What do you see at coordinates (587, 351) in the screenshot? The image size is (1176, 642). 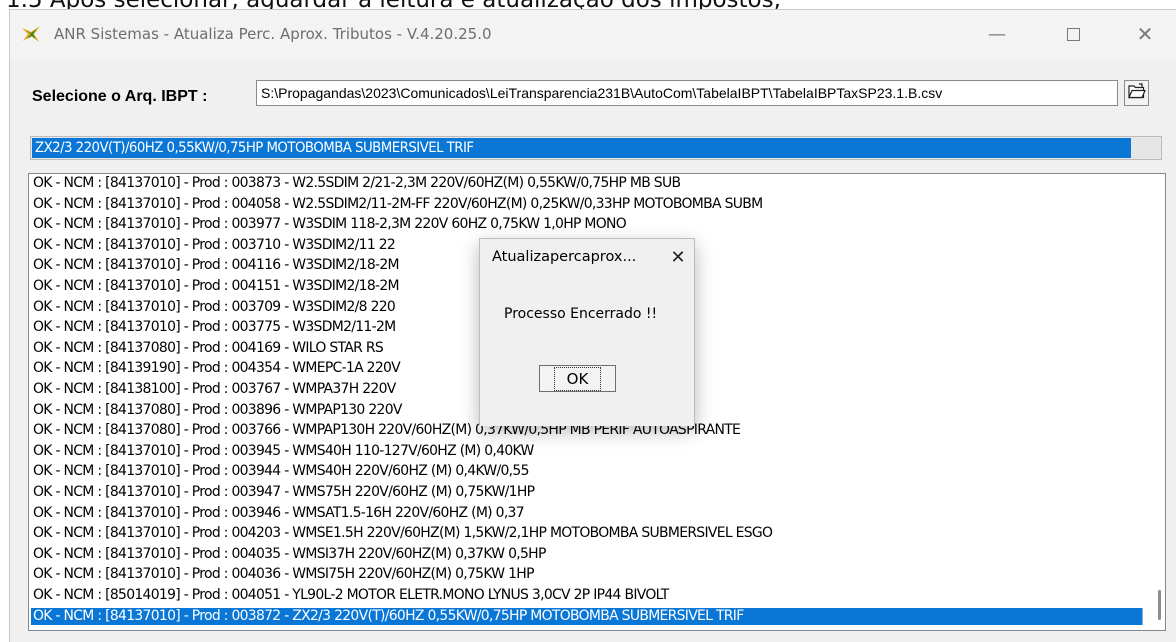 I see `dialog-body: Processo Encerrado !! OK` at bounding box center [587, 351].